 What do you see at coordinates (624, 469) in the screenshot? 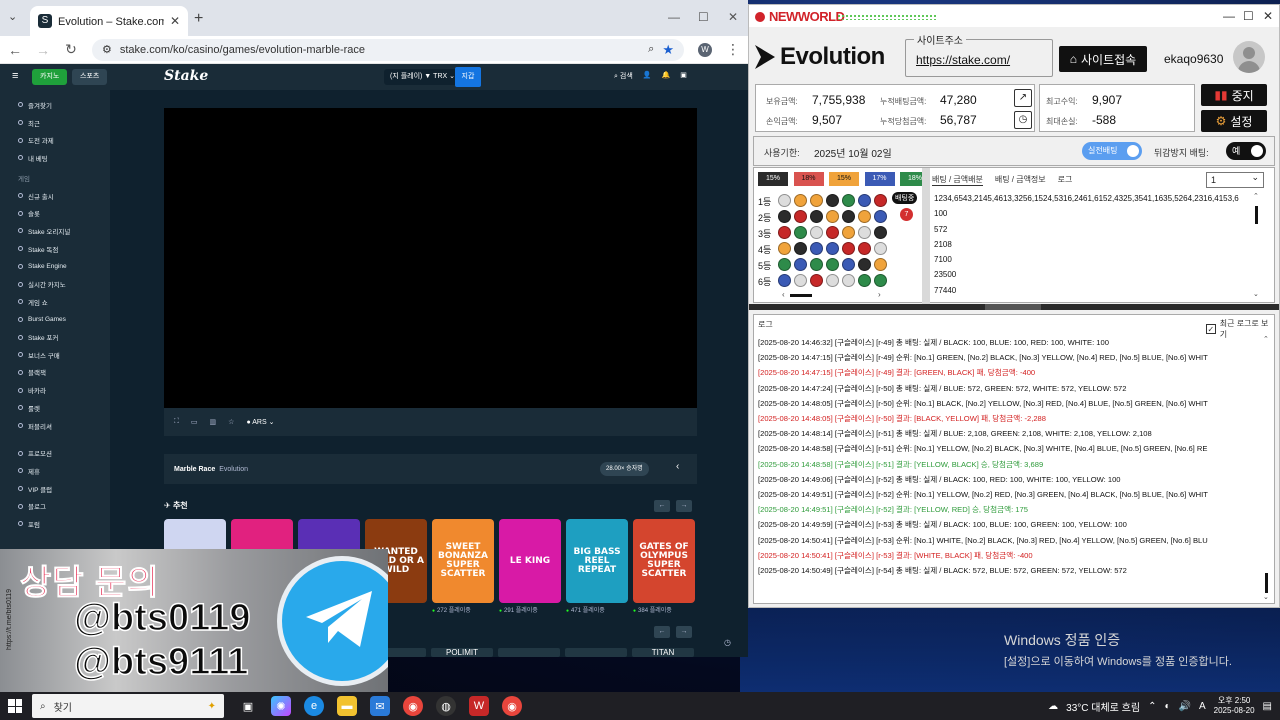
I see `winner-badge: 28.00× 승자명` at bounding box center [624, 469].